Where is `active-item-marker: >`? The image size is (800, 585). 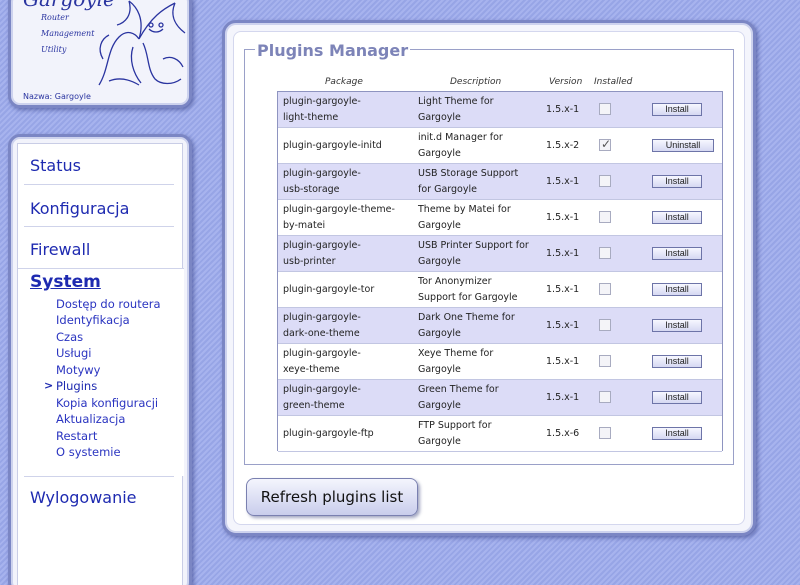 active-item-marker: > is located at coordinates (49, 385).